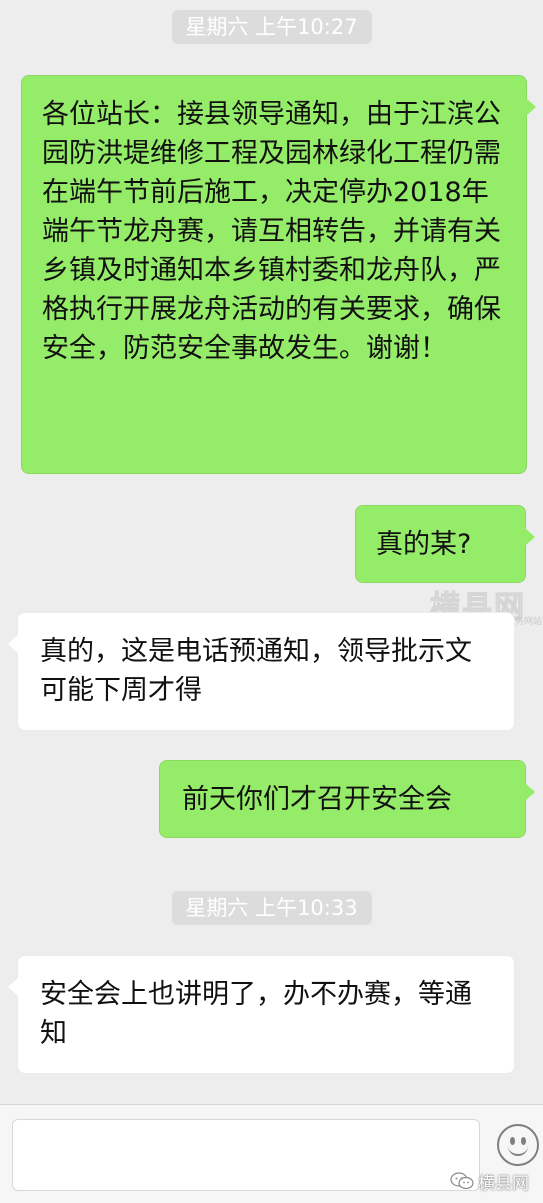 This screenshot has height=1203, width=543. Describe the element at coordinates (256, 1014) in the screenshot. I see `message-text: 安全会上也讲明了，办不办赛，等通知` at that location.